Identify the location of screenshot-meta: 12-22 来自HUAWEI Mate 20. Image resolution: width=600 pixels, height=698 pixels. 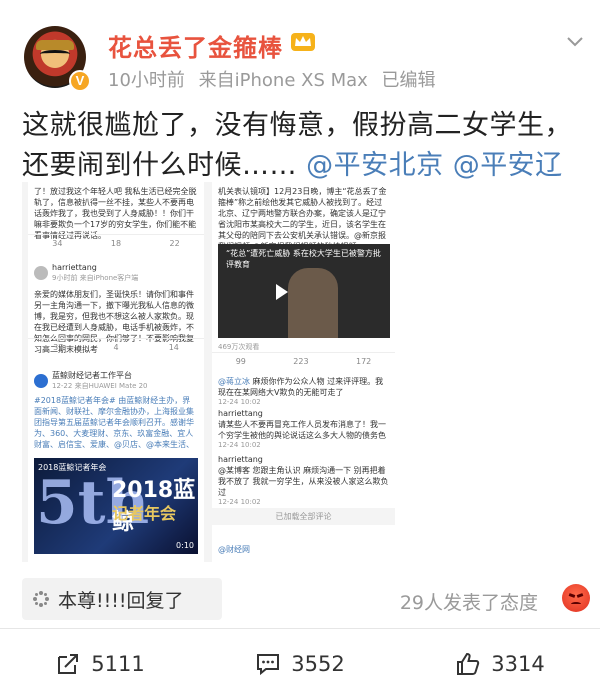
(100, 386).